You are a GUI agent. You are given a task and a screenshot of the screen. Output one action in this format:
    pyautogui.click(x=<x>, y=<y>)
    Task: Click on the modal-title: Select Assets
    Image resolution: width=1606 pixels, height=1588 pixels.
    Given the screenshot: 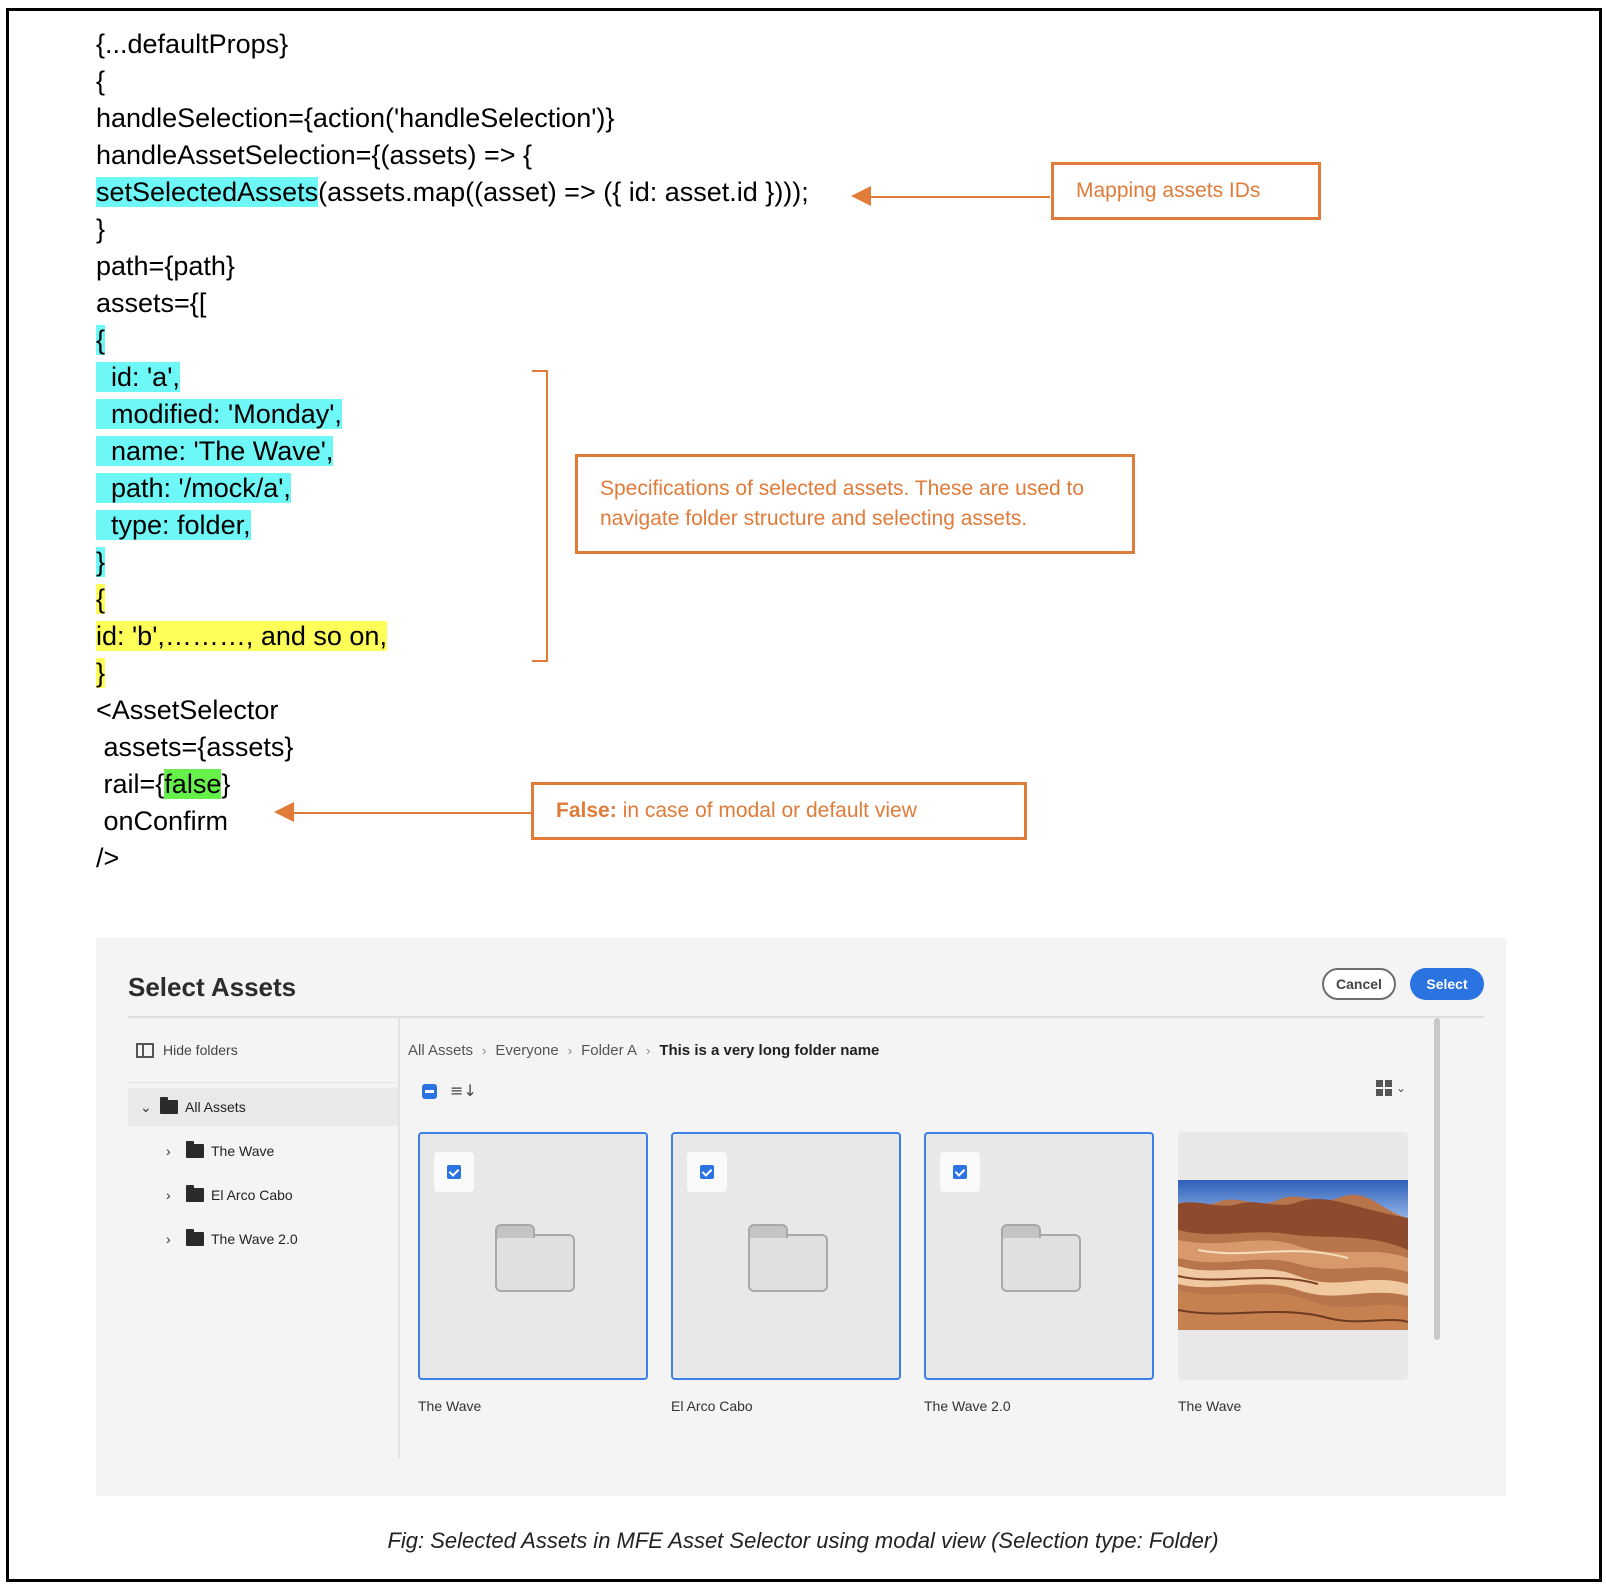 What is the action you would take?
    pyautogui.click(x=212, y=987)
    